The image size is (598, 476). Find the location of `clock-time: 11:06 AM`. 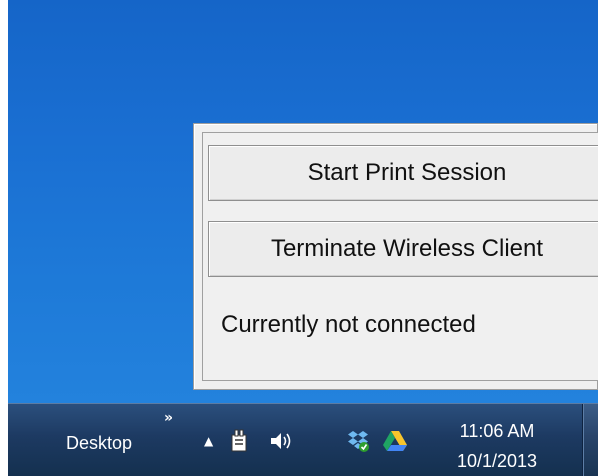

clock-time: 11:06 AM is located at coordinates (497, 431).